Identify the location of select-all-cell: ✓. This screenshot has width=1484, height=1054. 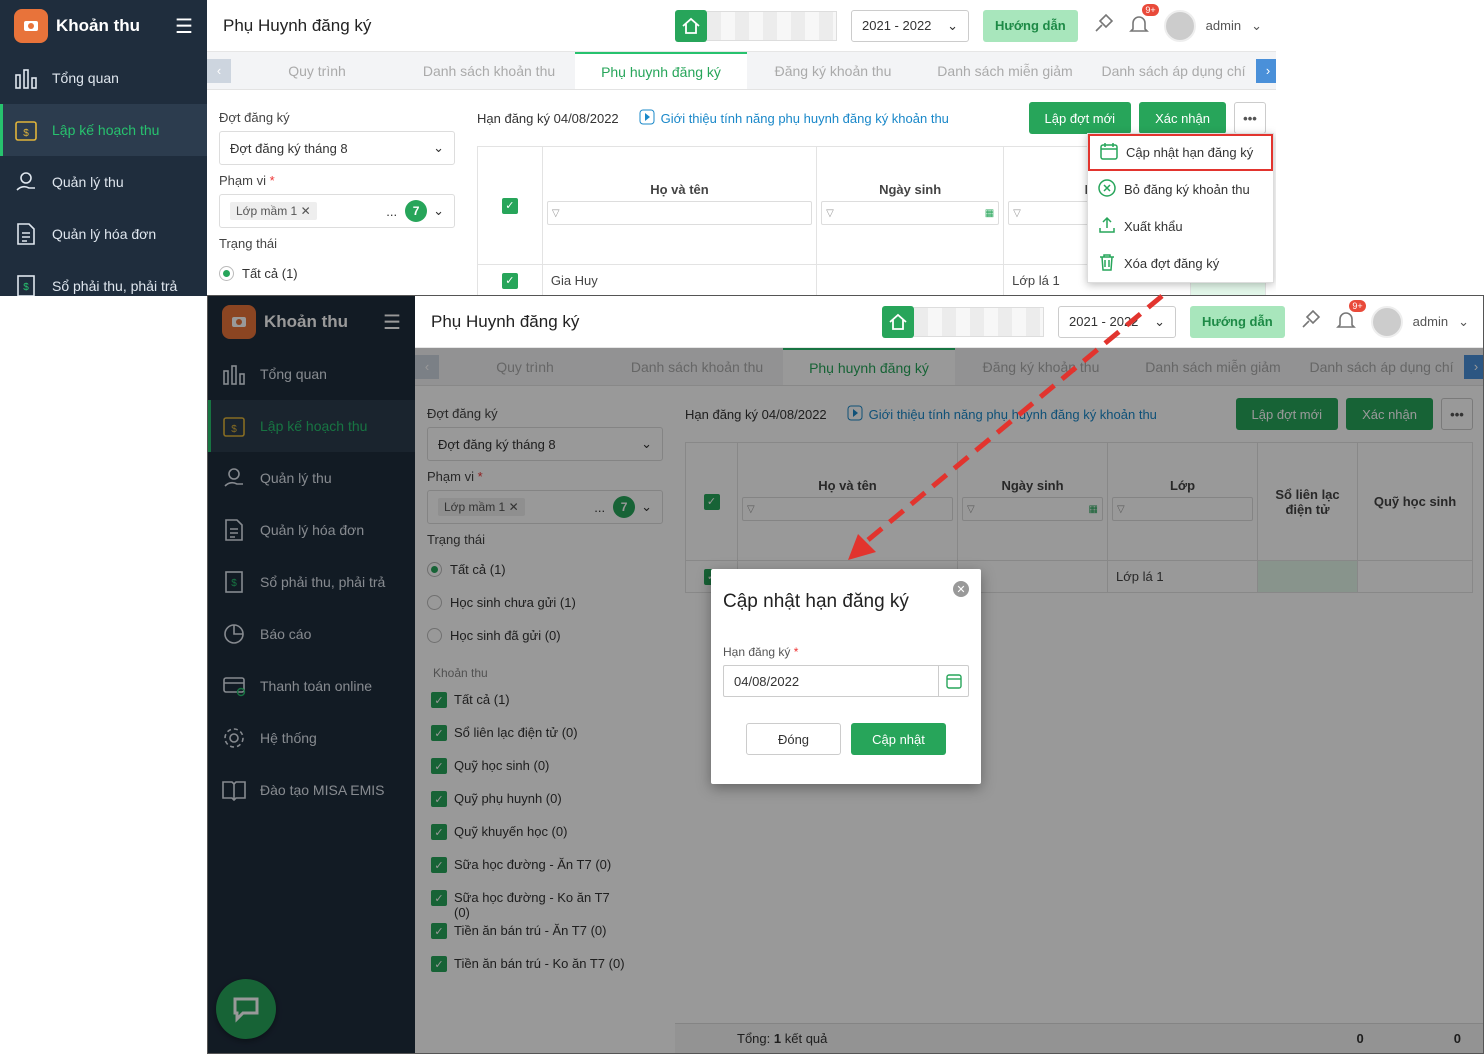
(510, 205).